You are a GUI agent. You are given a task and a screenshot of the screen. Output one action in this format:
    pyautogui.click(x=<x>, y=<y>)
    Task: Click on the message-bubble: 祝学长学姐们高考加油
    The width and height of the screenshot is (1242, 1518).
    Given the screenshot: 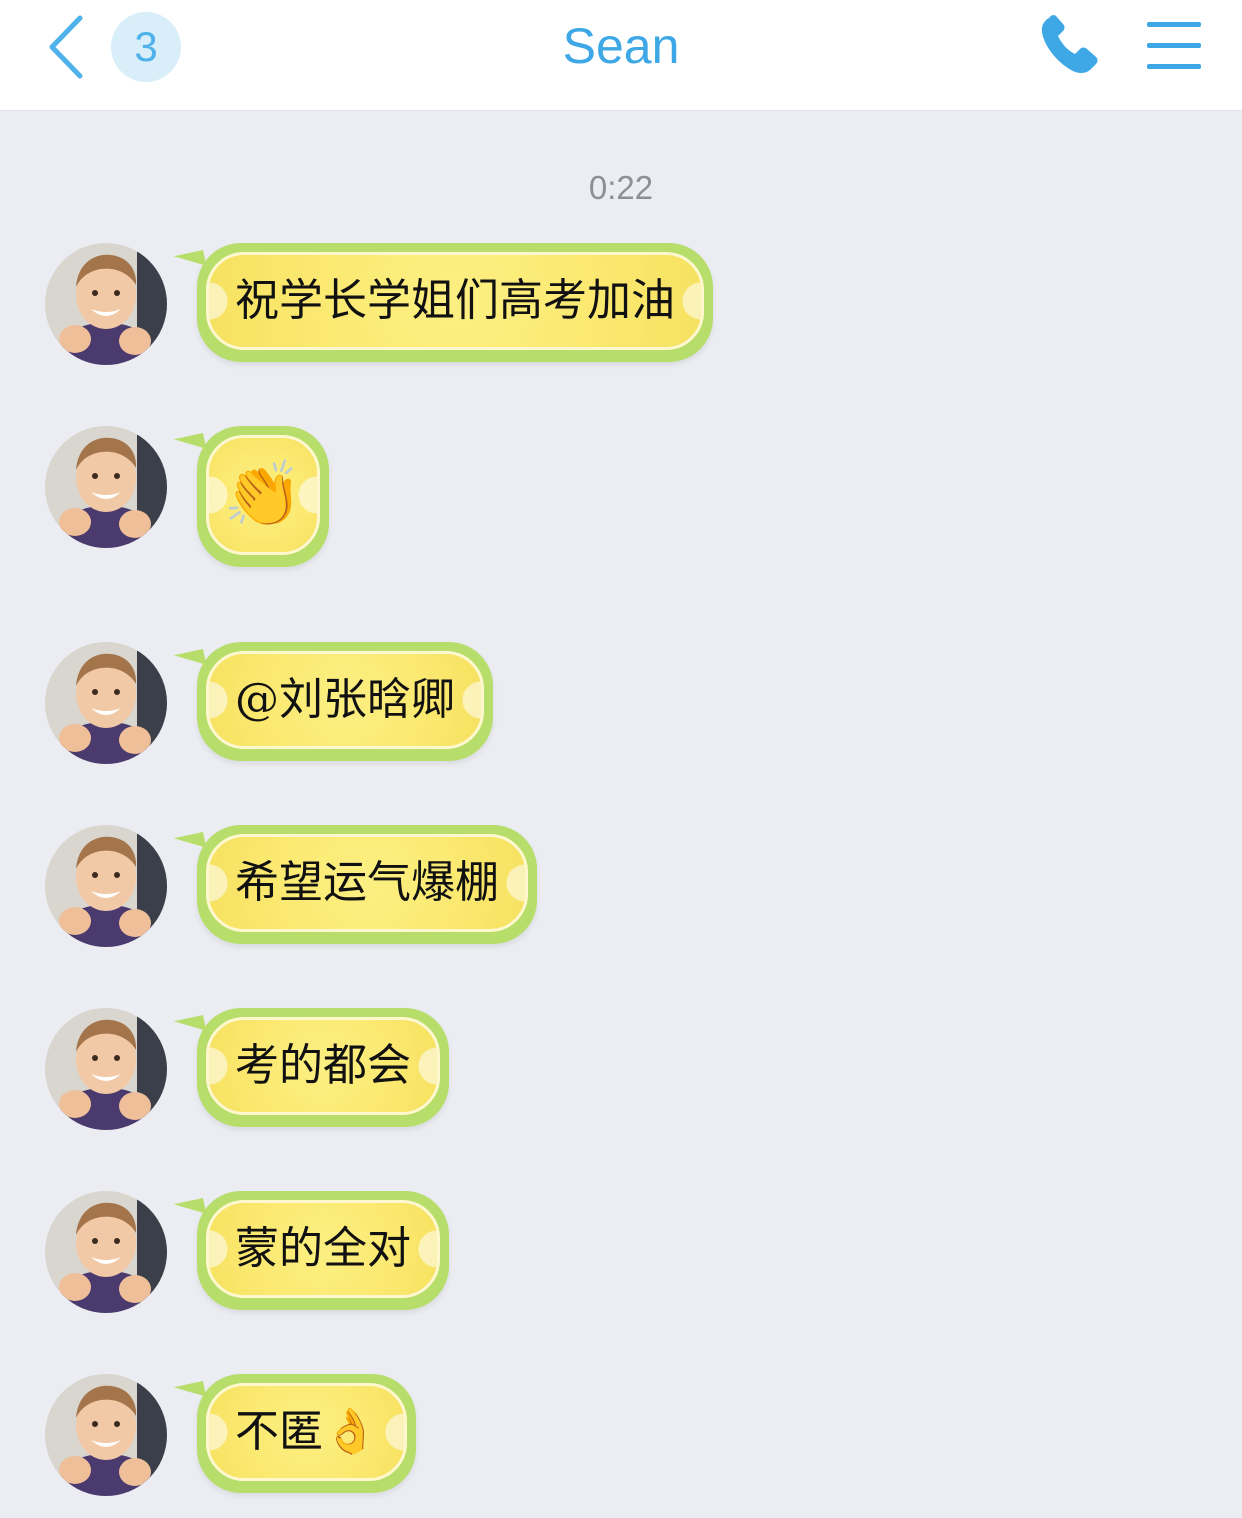 What is the action you would take?
    pyautogui.click(x=455, y=302)
    